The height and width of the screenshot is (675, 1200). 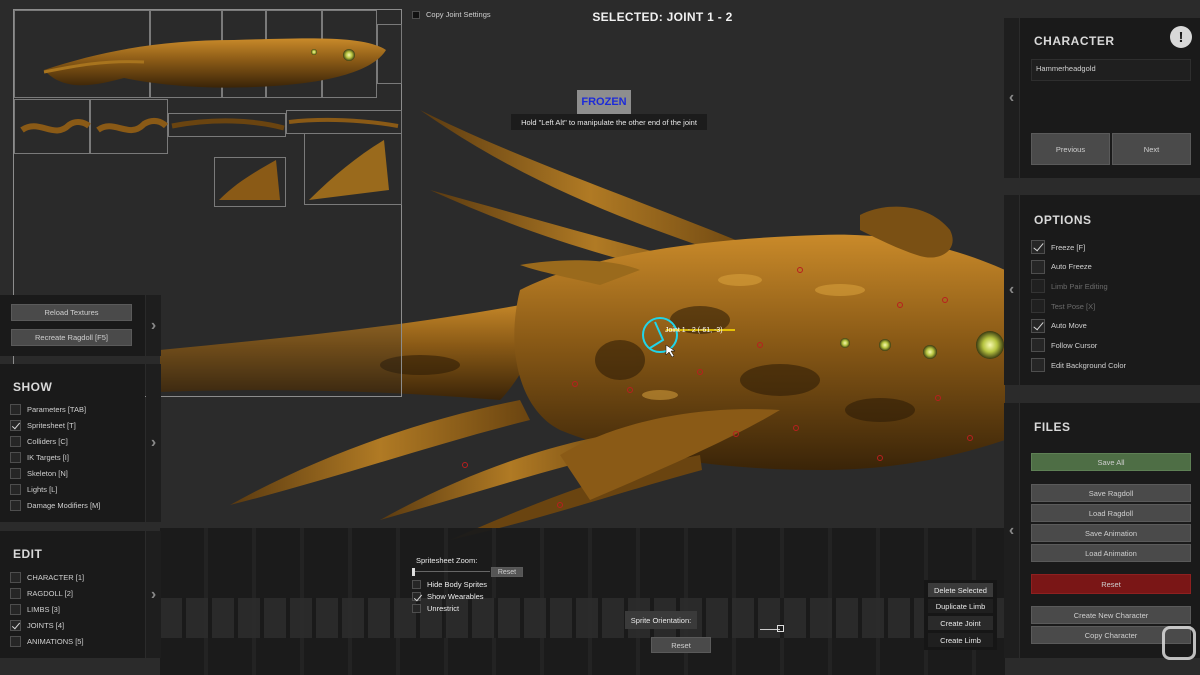 I want to click on edit-panel-toggle: ›, so click(x=153, y=594).